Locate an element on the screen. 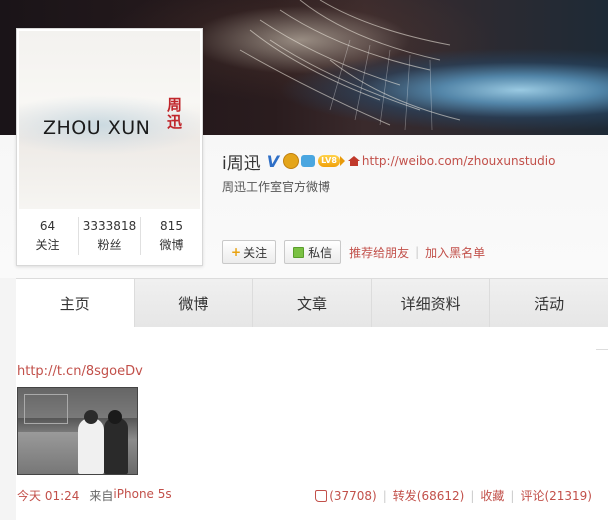  medal-icon is located at coordinates (291, 161).